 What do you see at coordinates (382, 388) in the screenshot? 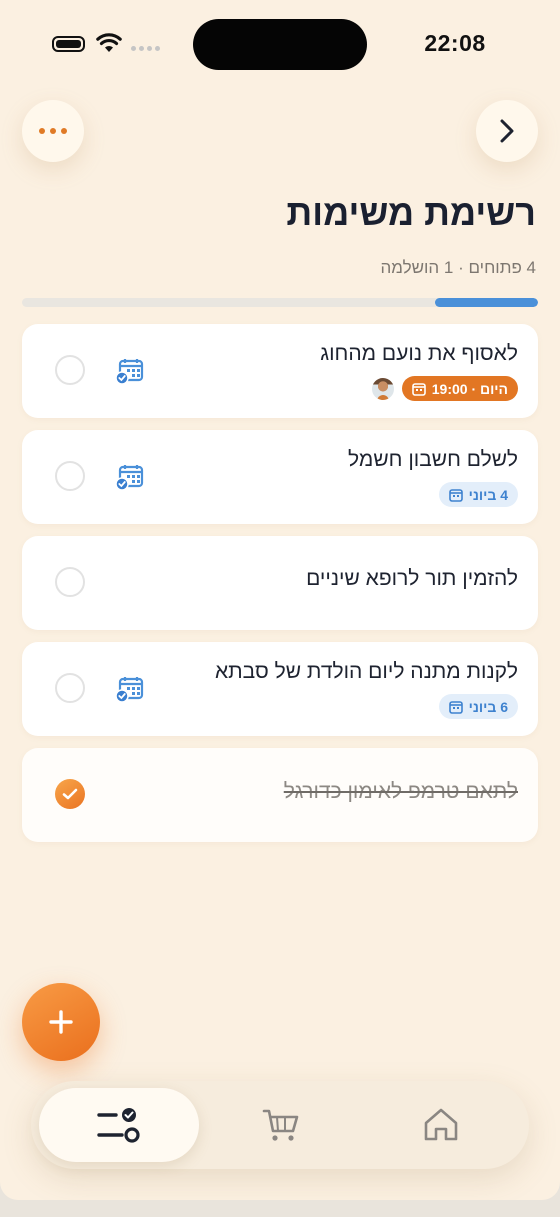
I see `avatar` at bounding box center [382, 388].